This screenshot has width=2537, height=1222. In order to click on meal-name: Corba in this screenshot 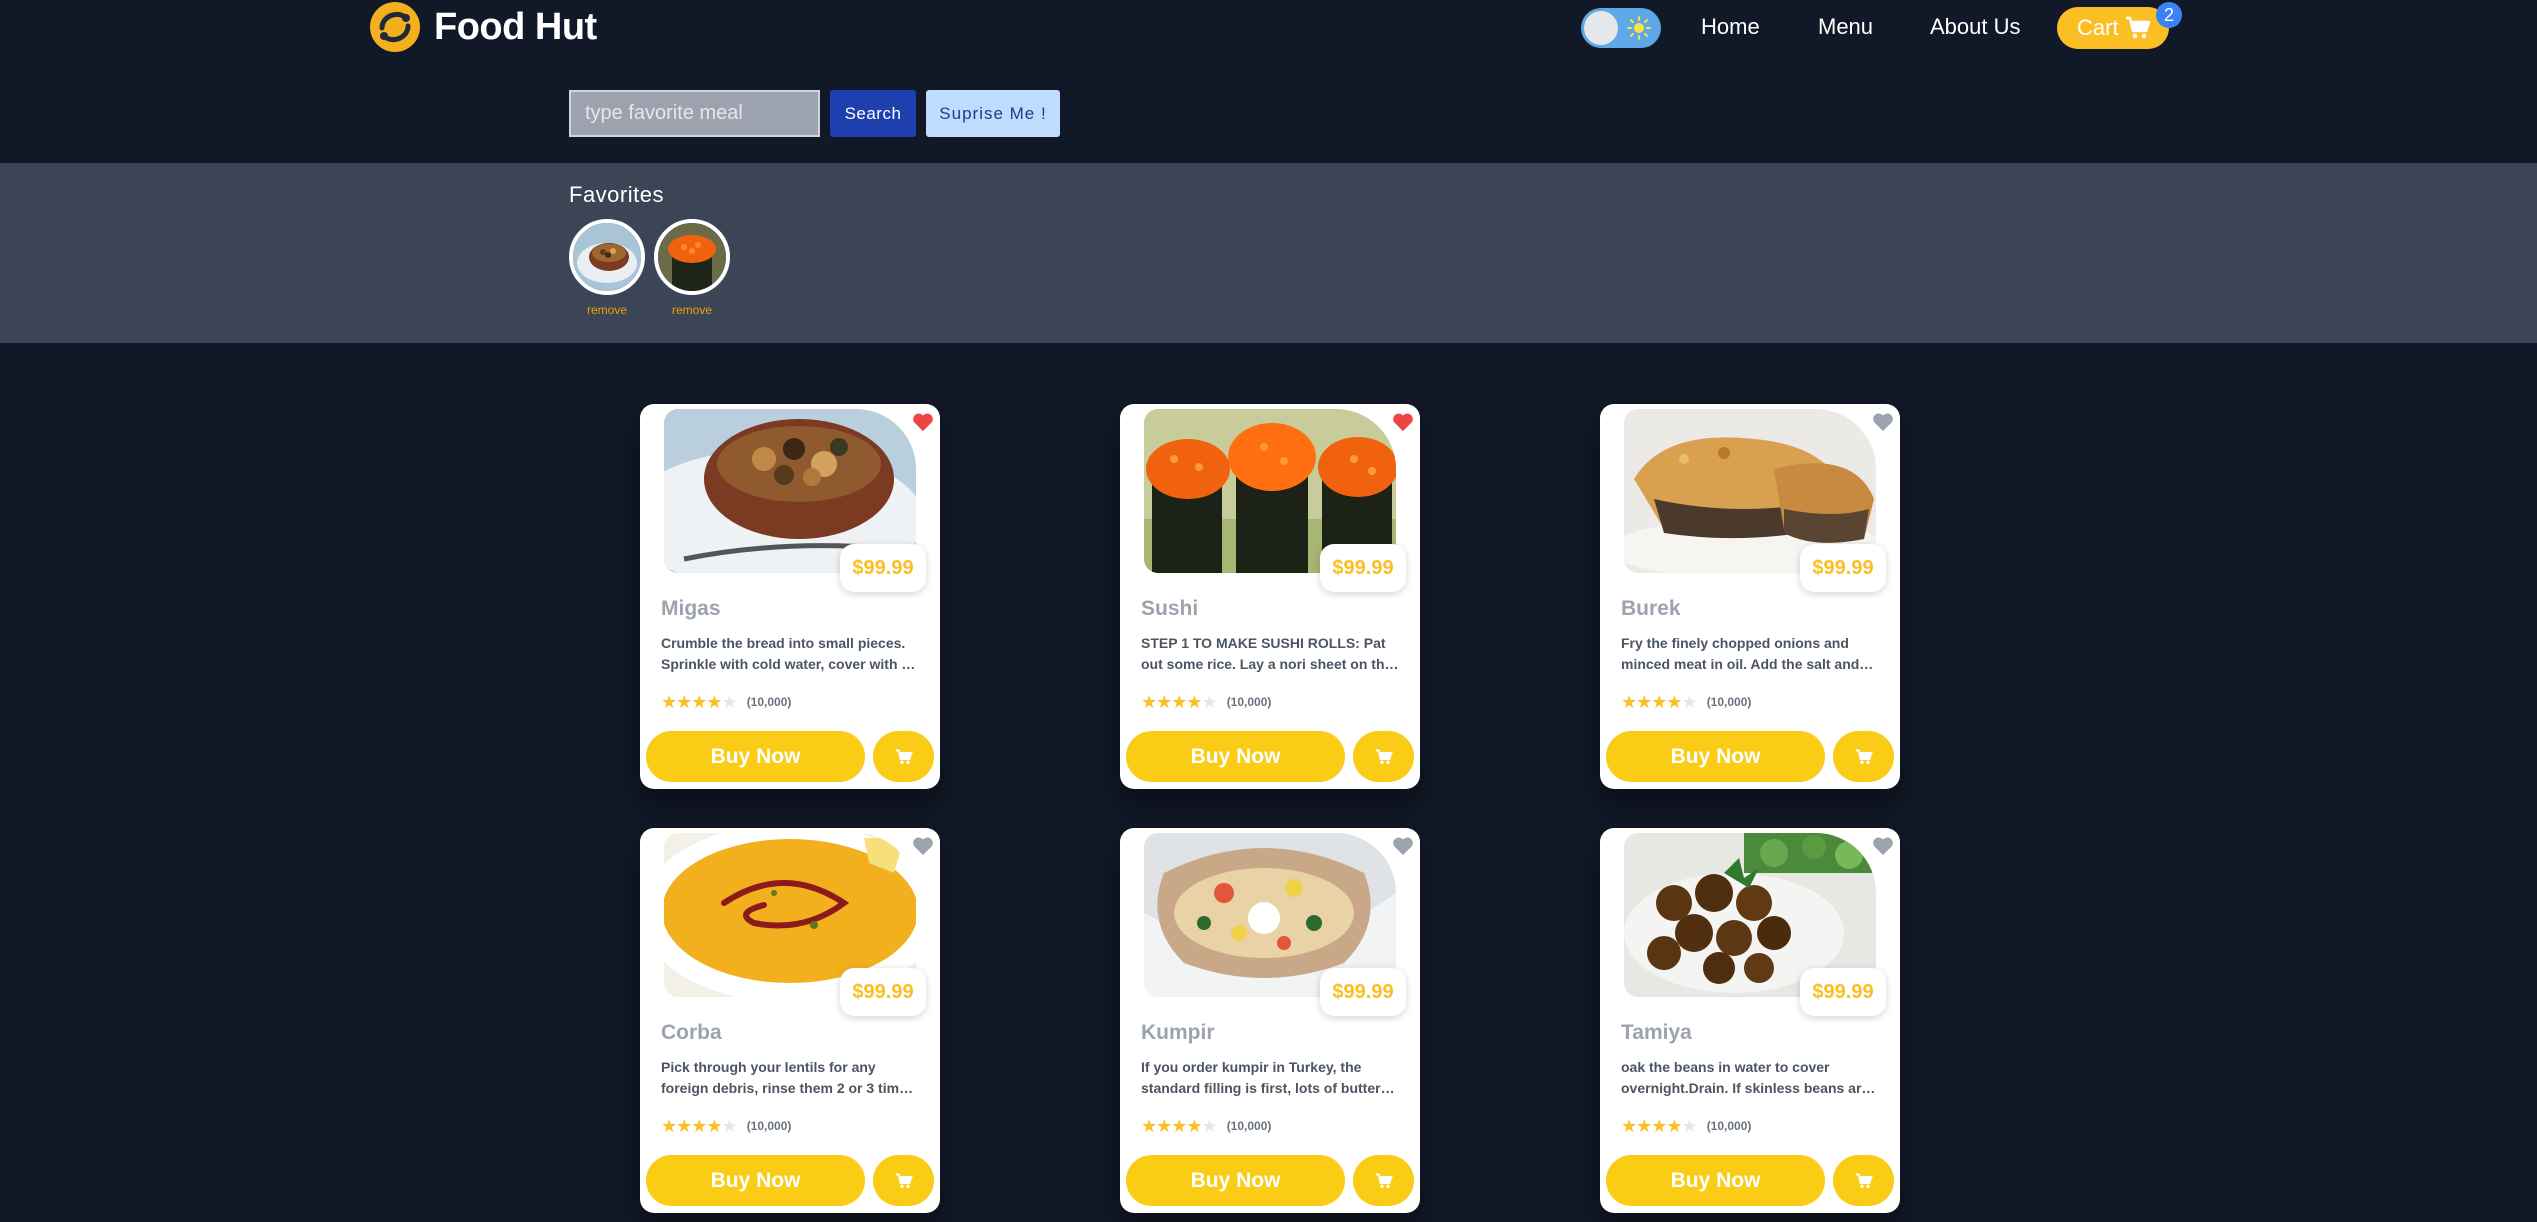, I will do `click(691, 1032)`.